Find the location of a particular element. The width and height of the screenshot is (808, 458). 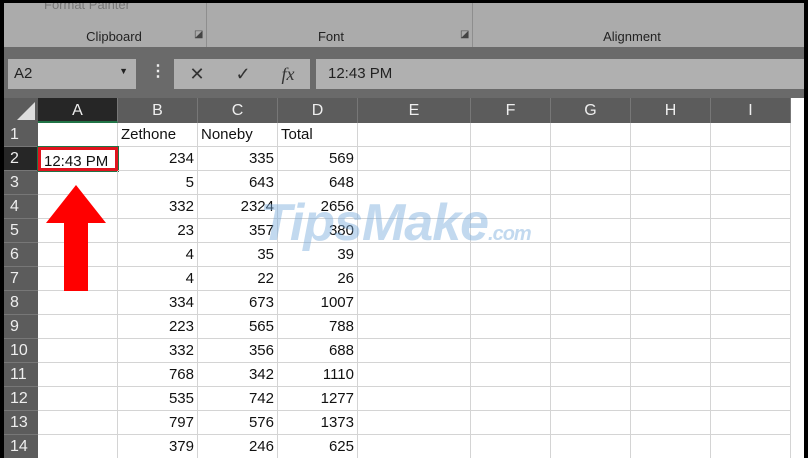

cell-C1: Noneby is located at coordinates (238, 135).